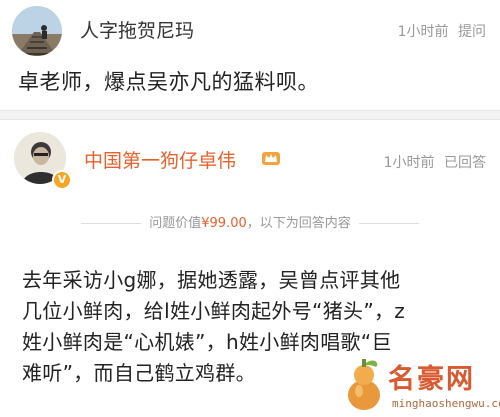 The image size is (500, 417). I want to click on verified-v-icon: V, so click(62, 180).